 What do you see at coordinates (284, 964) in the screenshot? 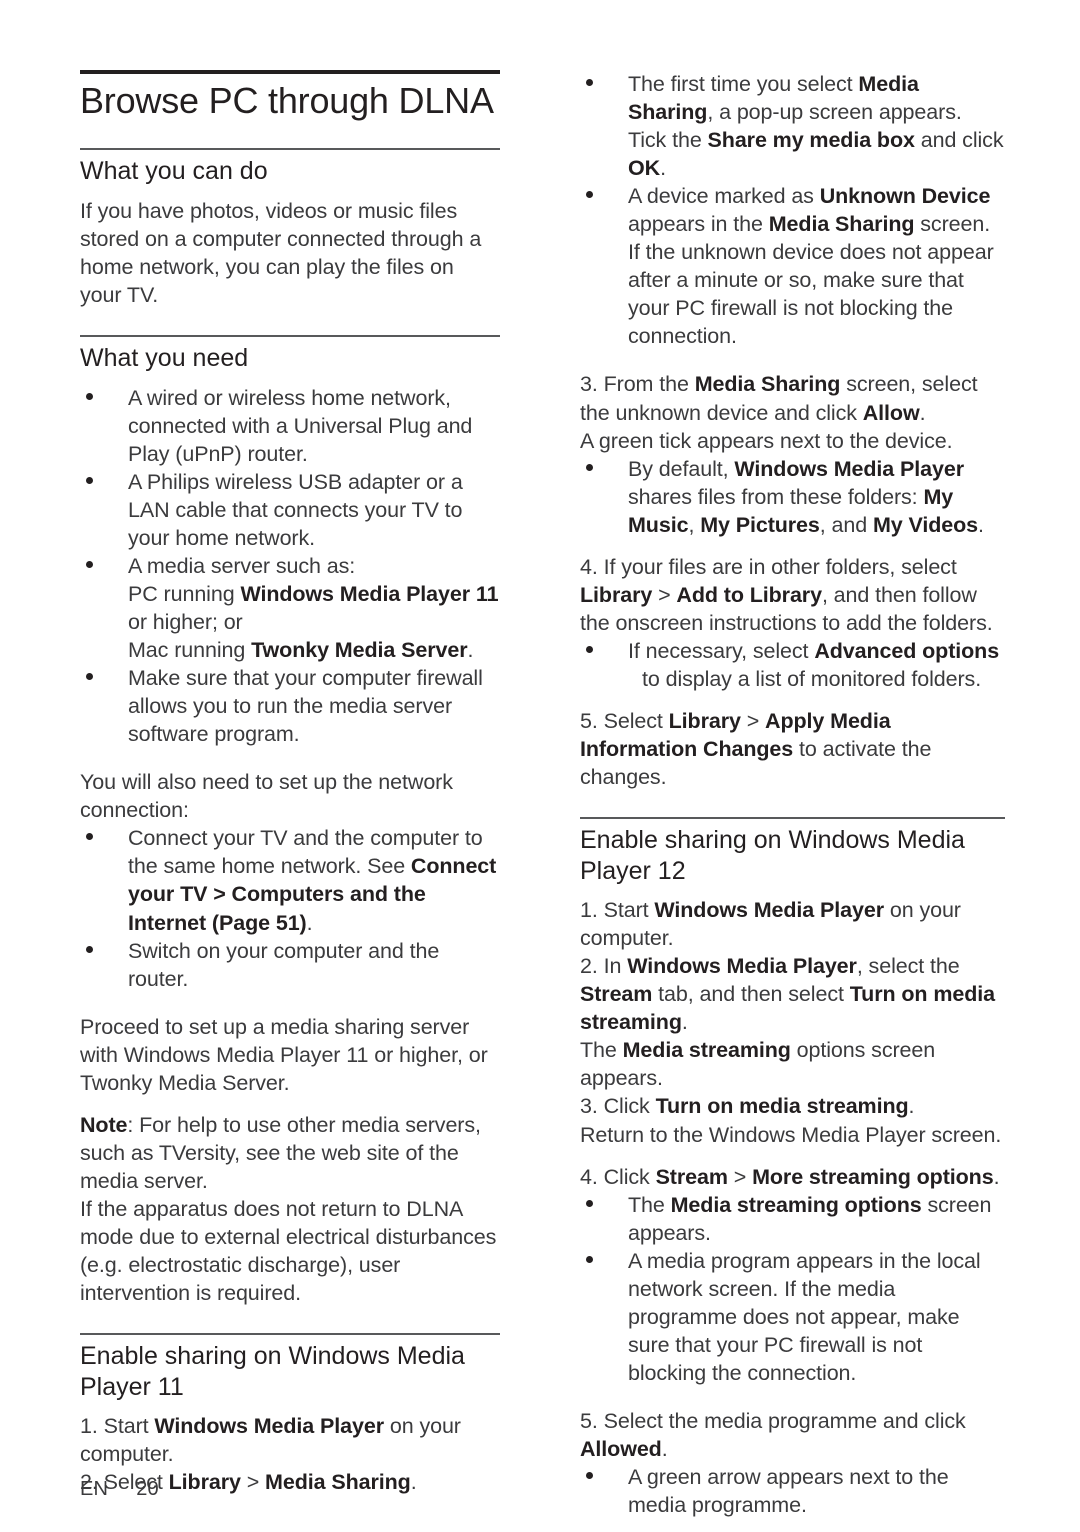
I see `switch-on-label: Switch on your computer and the router.` at bounding box center [284, 964].